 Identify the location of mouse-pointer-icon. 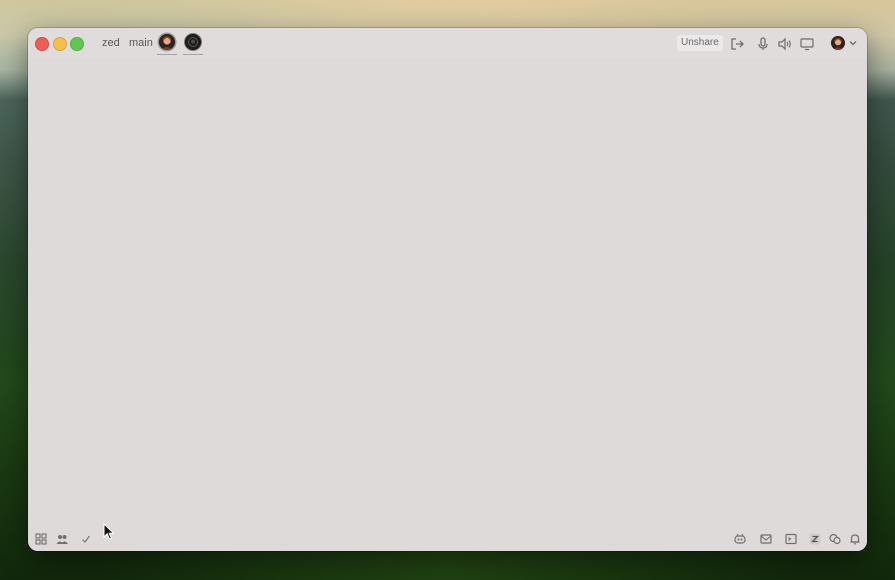
(109, 531).